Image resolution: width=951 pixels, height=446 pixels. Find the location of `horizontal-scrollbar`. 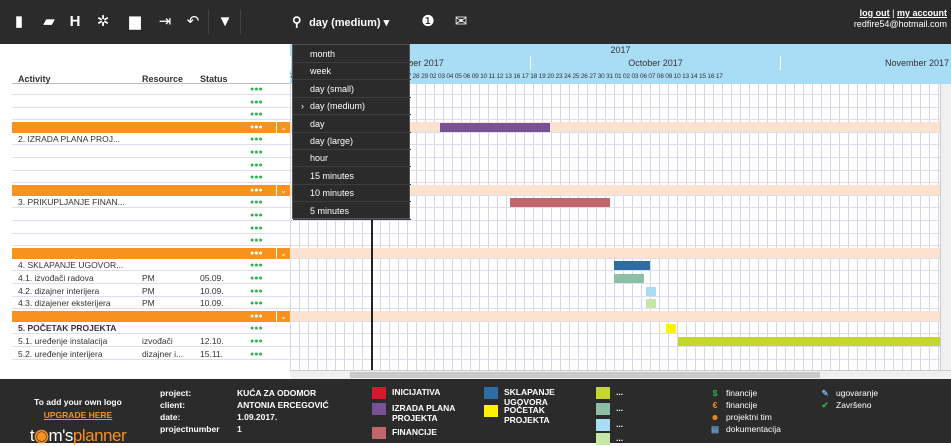

horizontal-scrollbar is located at coordinates (620, 374).